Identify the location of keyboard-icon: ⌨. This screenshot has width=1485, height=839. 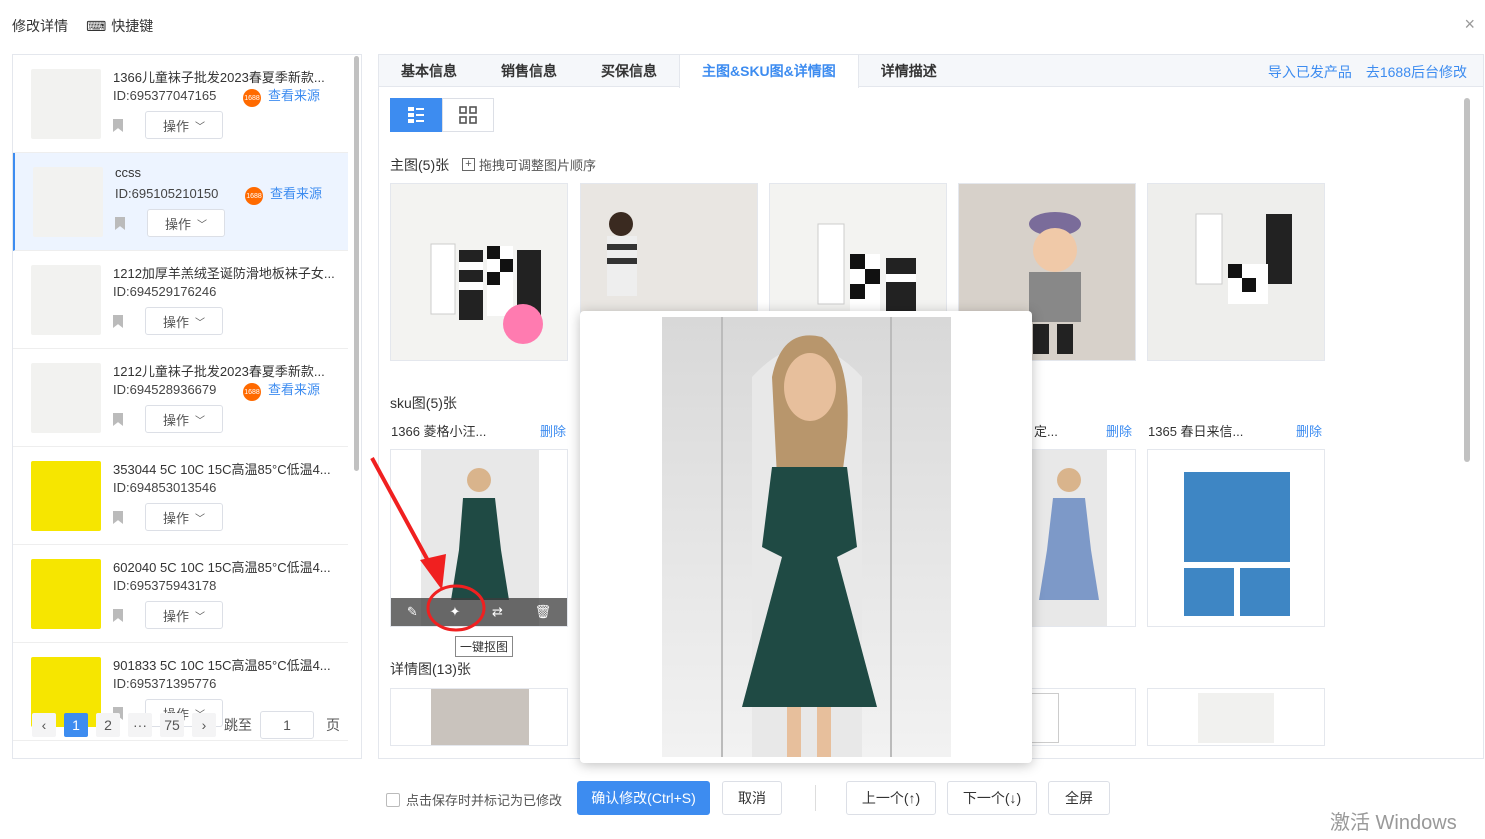
(96, 25).